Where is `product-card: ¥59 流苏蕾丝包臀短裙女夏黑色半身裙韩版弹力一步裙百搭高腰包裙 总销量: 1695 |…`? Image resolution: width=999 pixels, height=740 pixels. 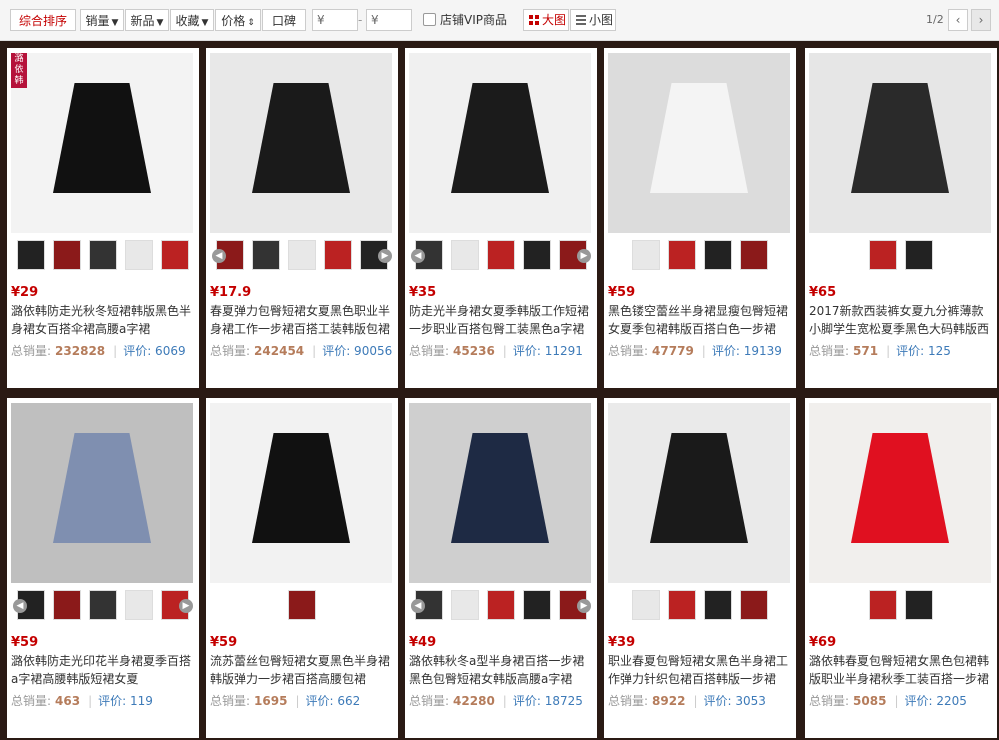 product-card: ¥59 流苏蕾丝包臀短裙女夏黑色半身裙韩版弹力一步裙百搭高腰包裙 总销量: 1695 |… is located at coordinates (302, 568).